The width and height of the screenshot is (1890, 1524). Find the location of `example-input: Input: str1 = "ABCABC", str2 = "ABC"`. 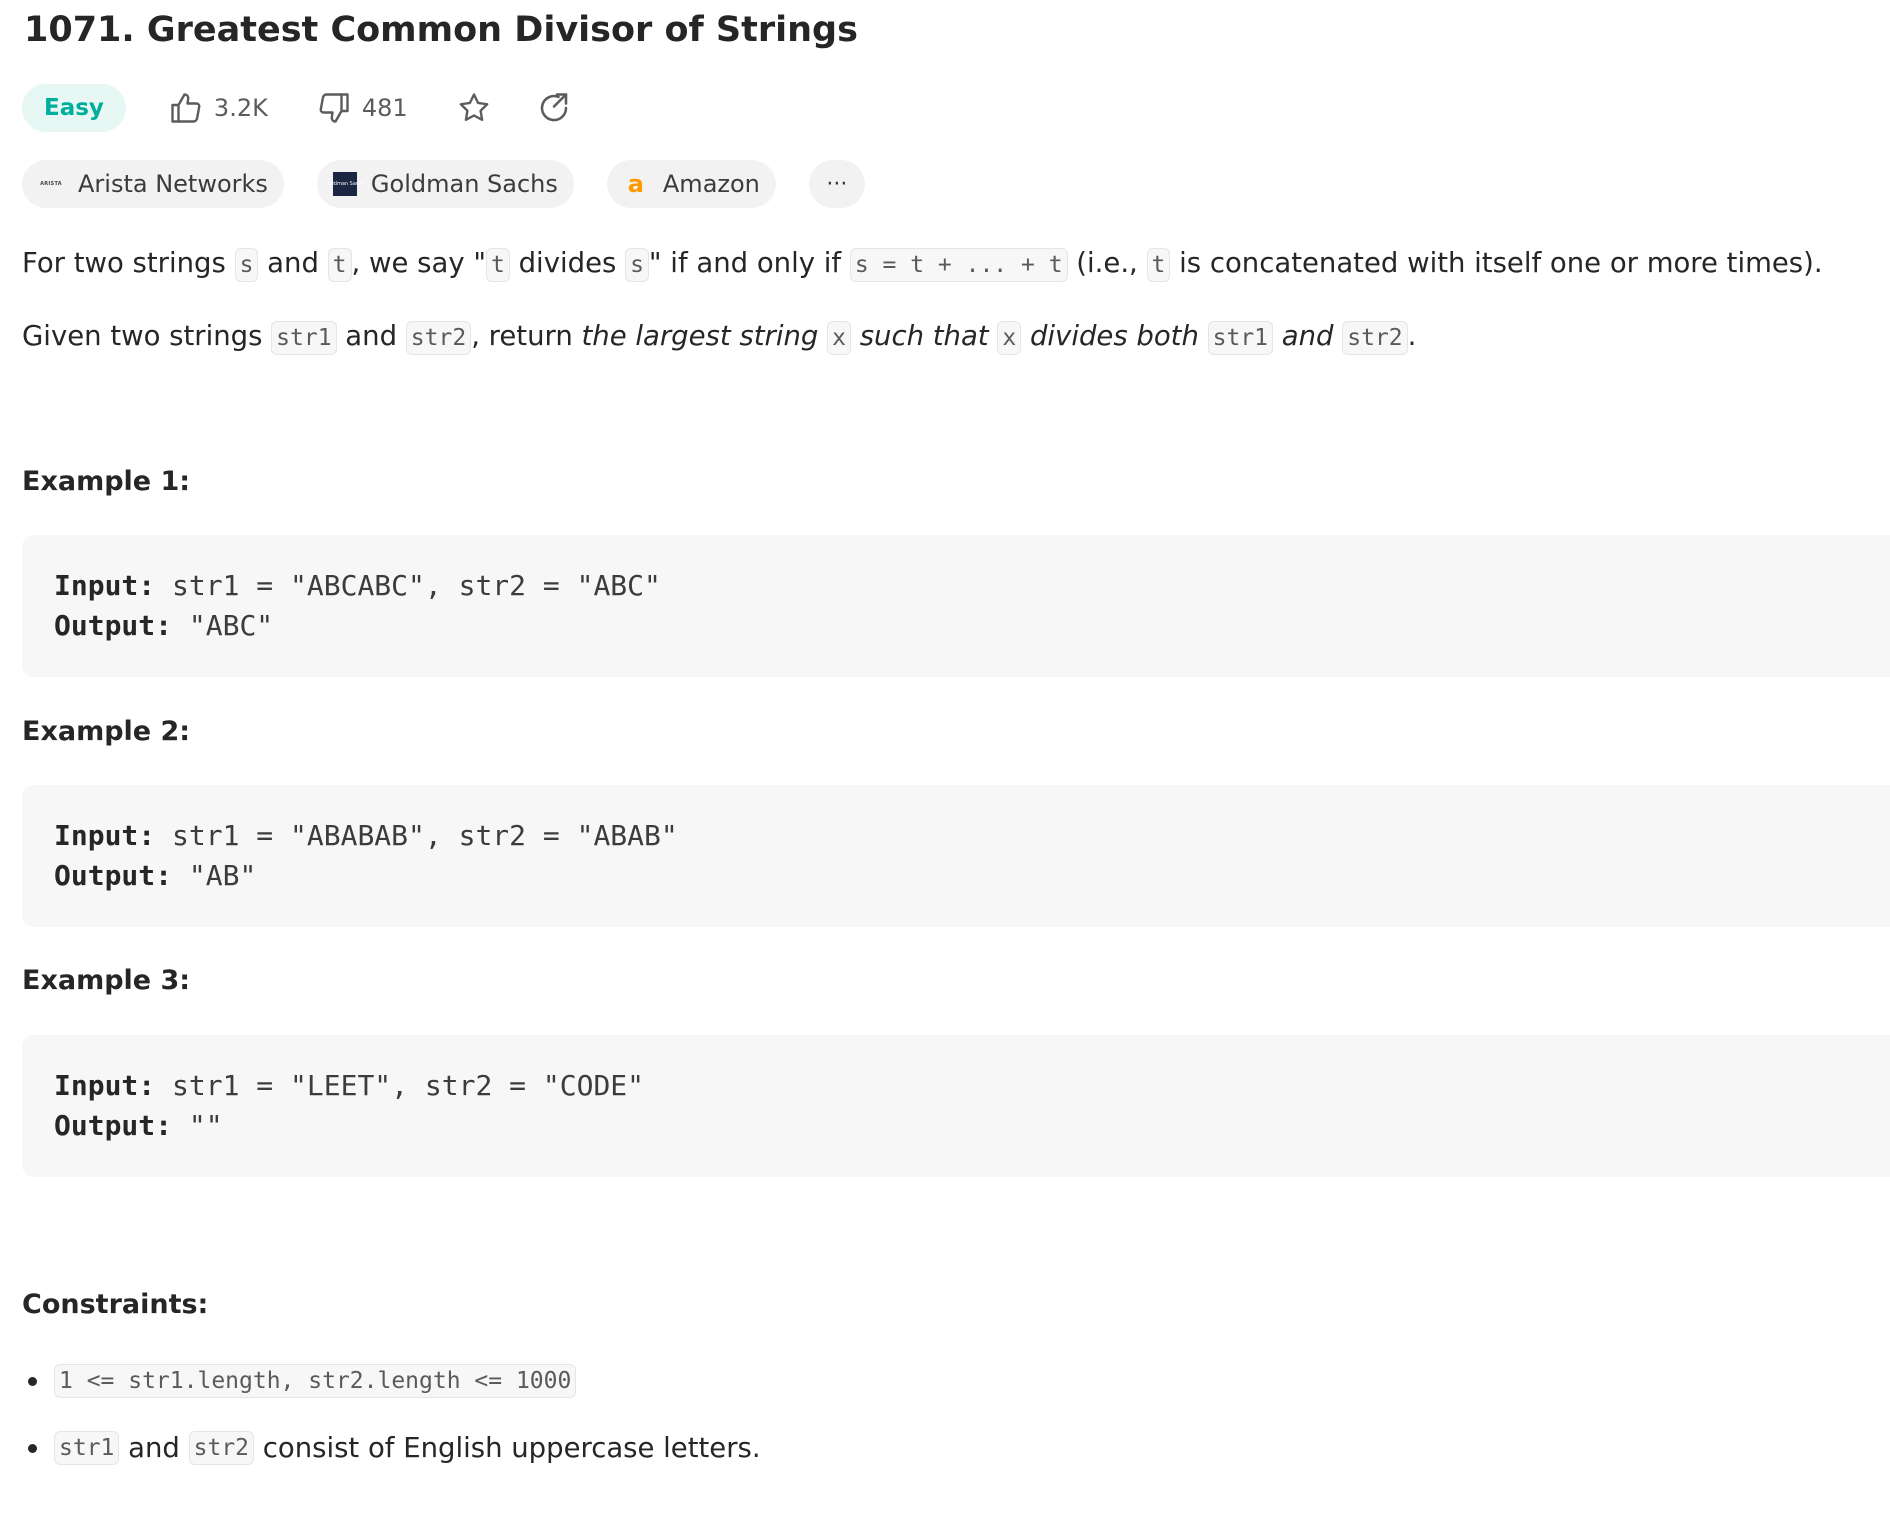

example-input: Input: str1 = "ABCABC", str2 = "ABC" is located at coordinates (357, 585).